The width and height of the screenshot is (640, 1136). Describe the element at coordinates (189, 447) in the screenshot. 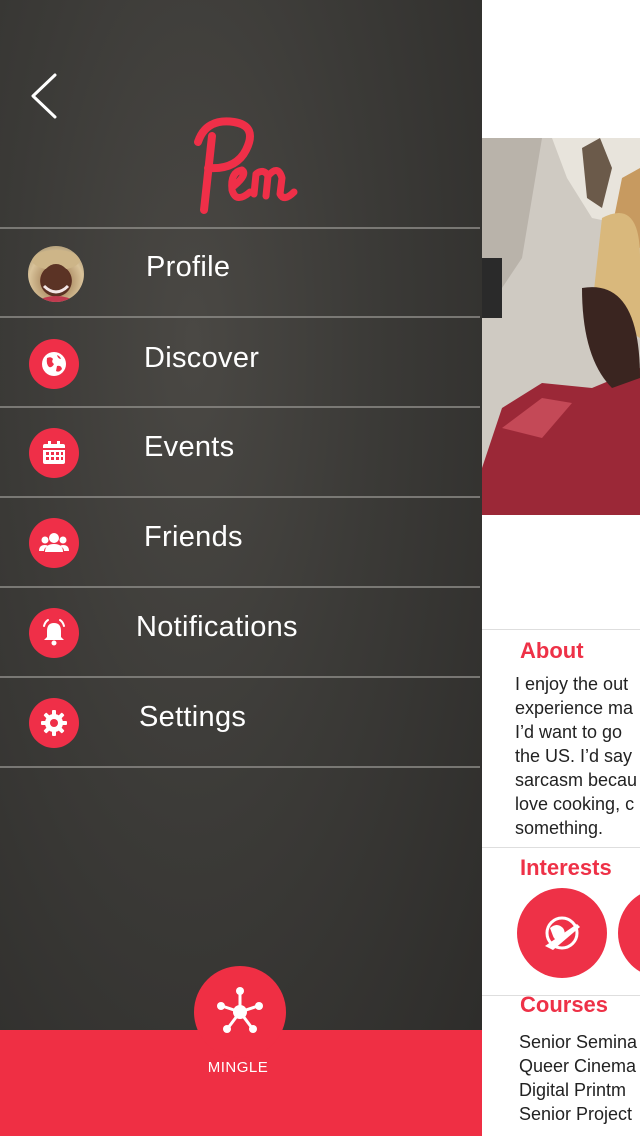

I see `menu-label-events: Events` at that location.